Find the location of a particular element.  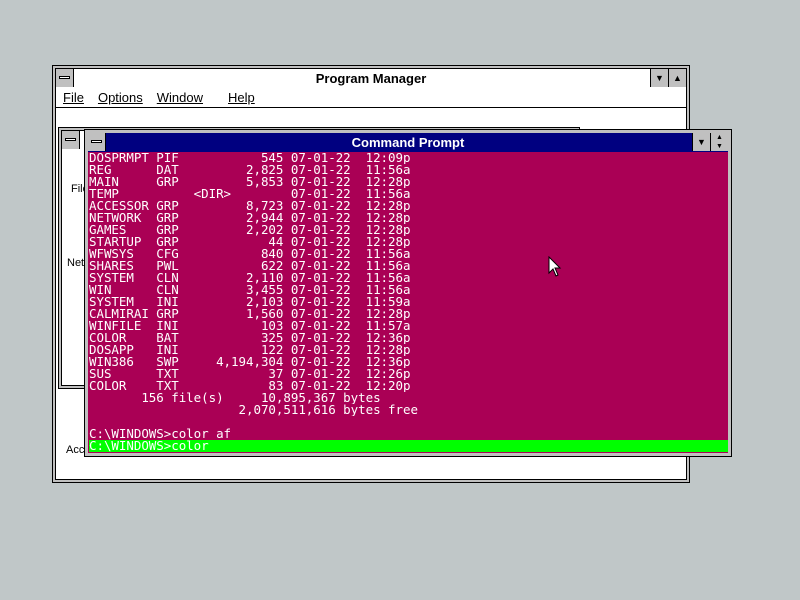

command-prompt-system-menu-icon is located at coordinates (97, 142).